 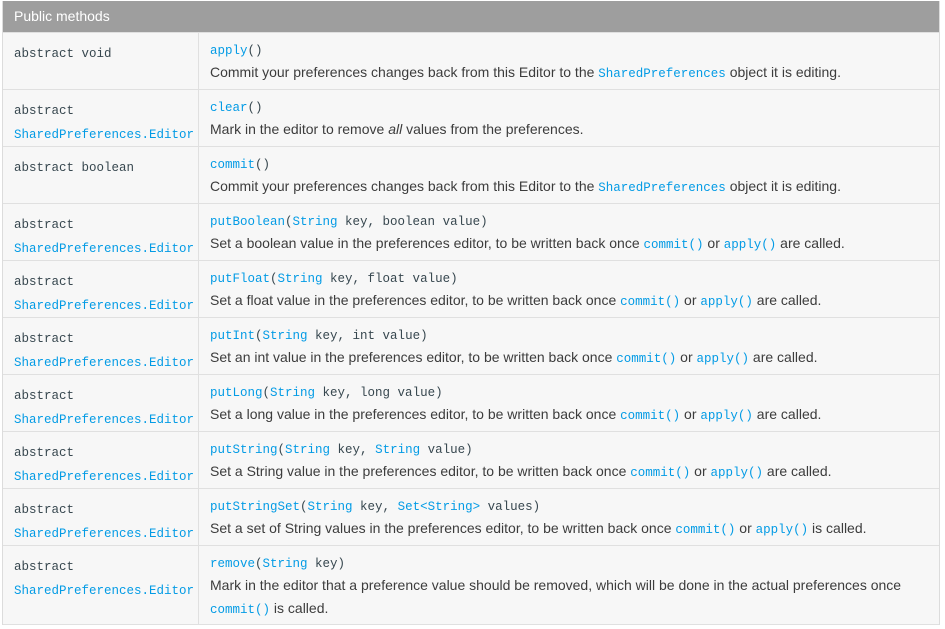 I want to click on param-type-link: Set<String>, so click(x=439, y=507).